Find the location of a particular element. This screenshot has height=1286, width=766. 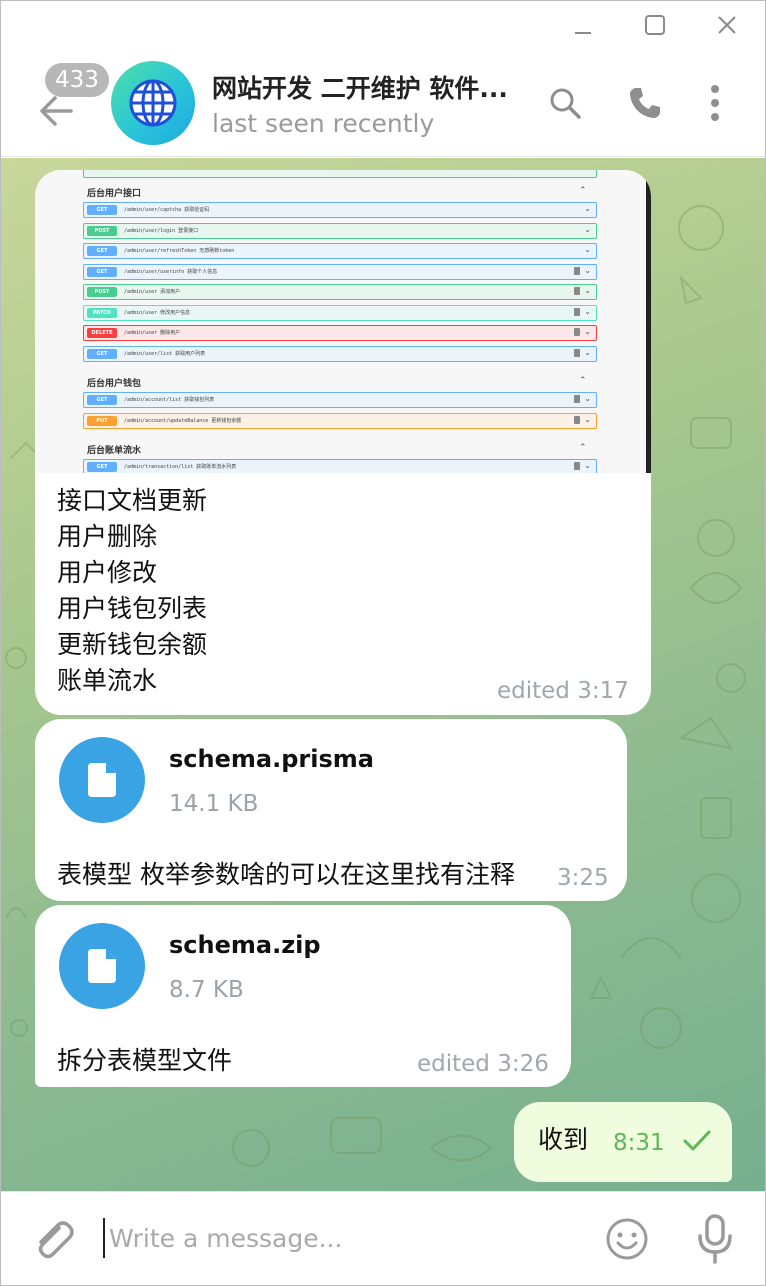

api-section-title: 后台账单流水 is located at coordinates (114, 451).